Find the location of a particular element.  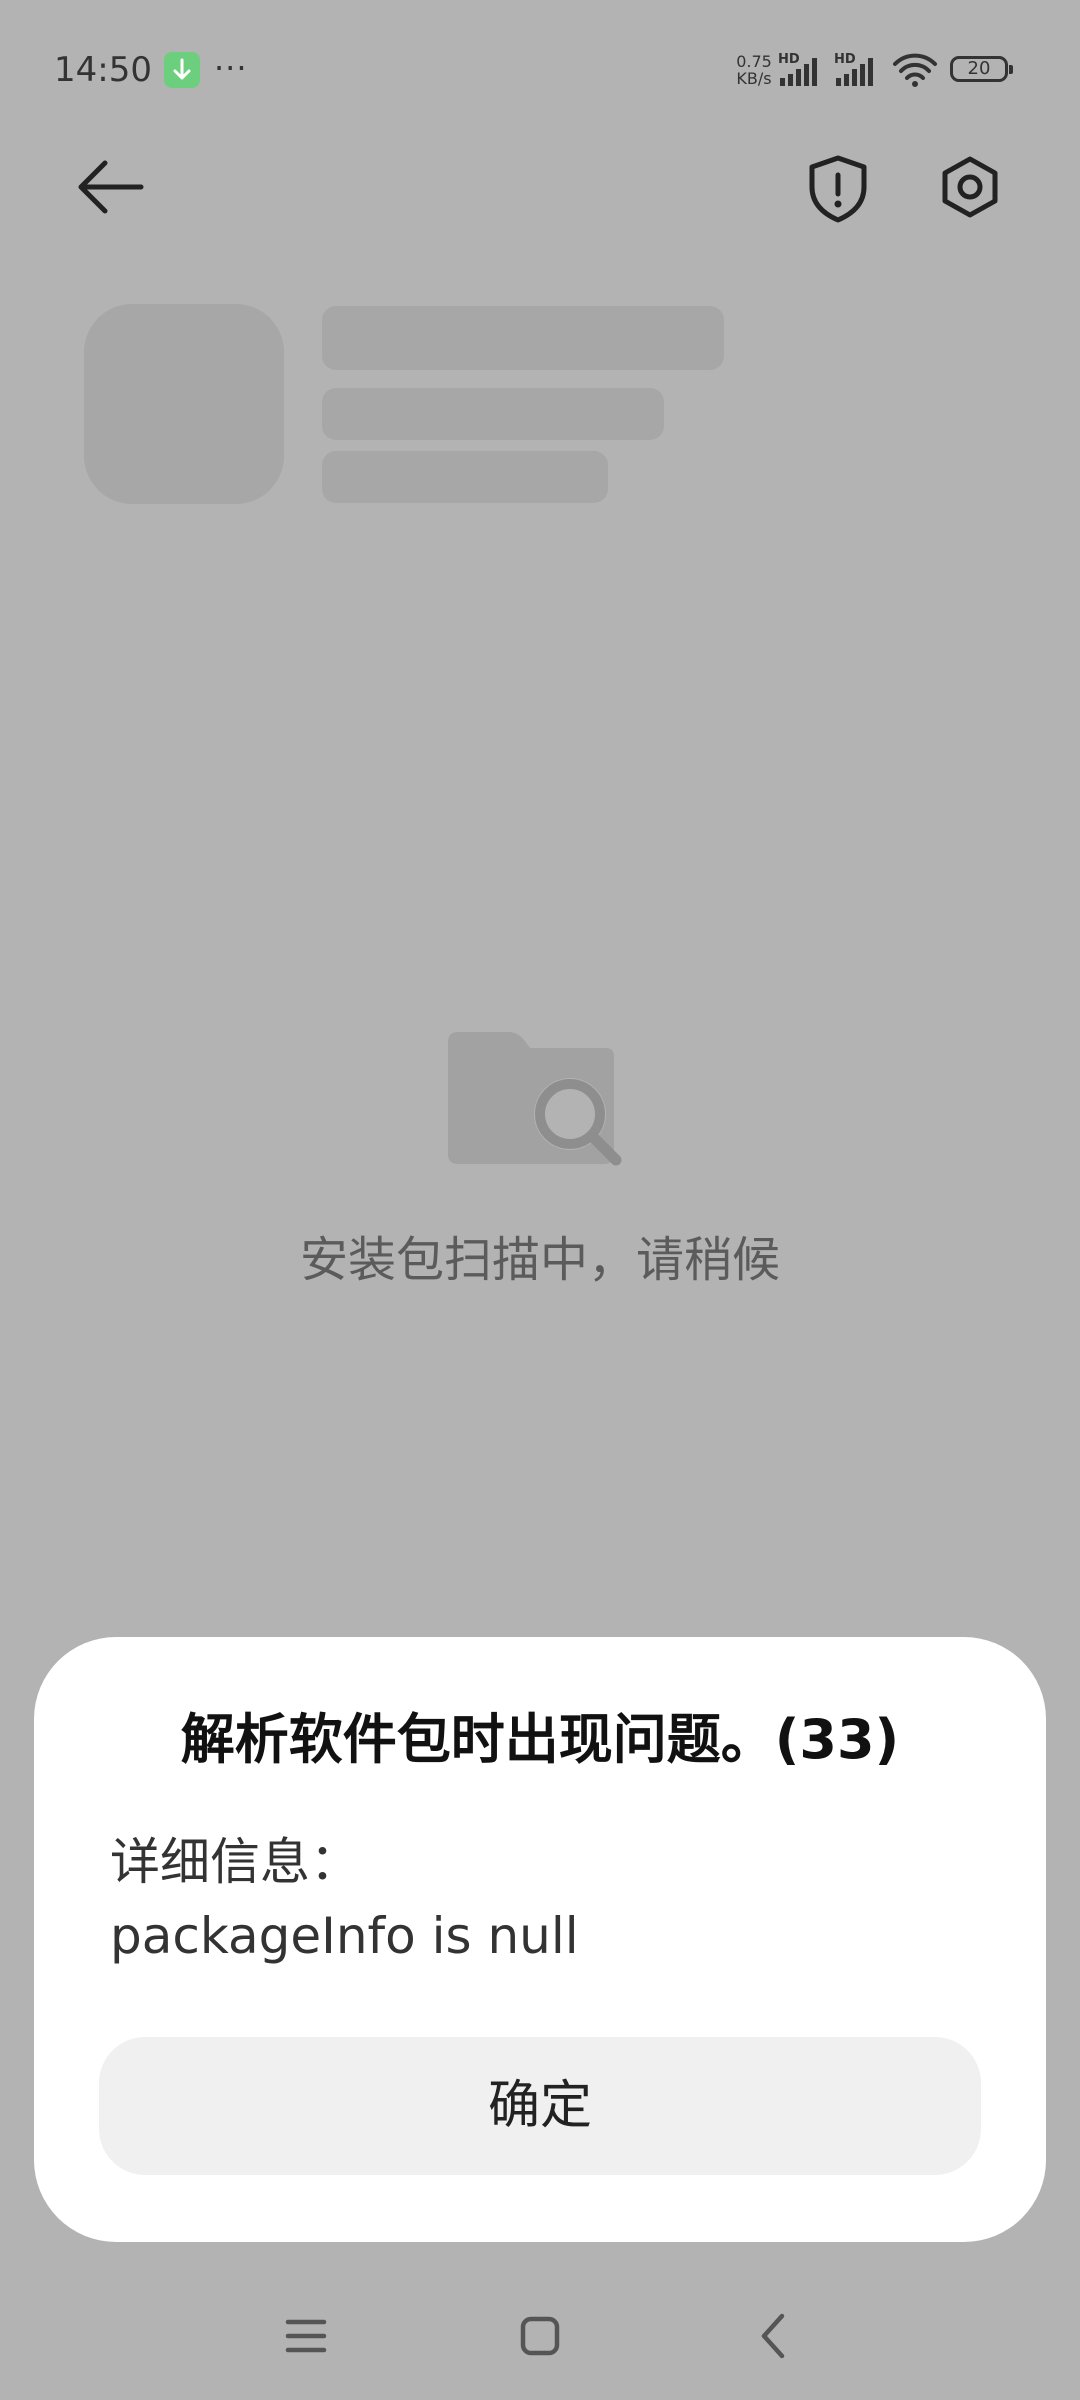

security-shield-icon is located at coordinates (838, 189).